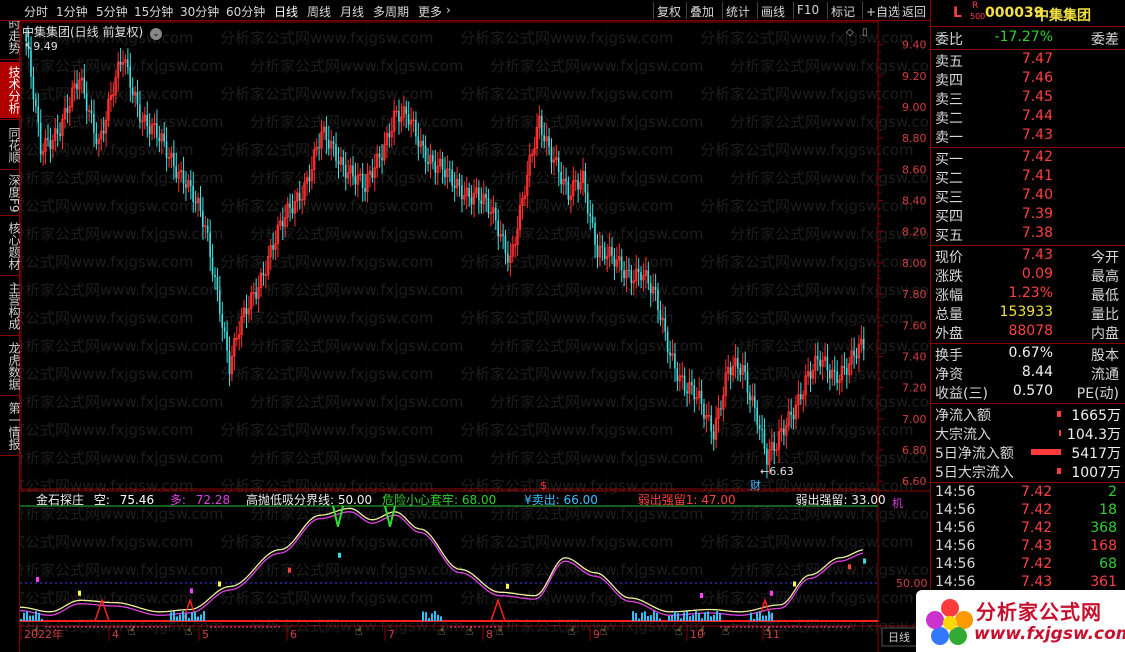 The width and height of the screenshot is (1125, 652). Describe the element at coordinates (10, 246) in the screenshot. I see `left-tab-4: 核心题材` at that location.